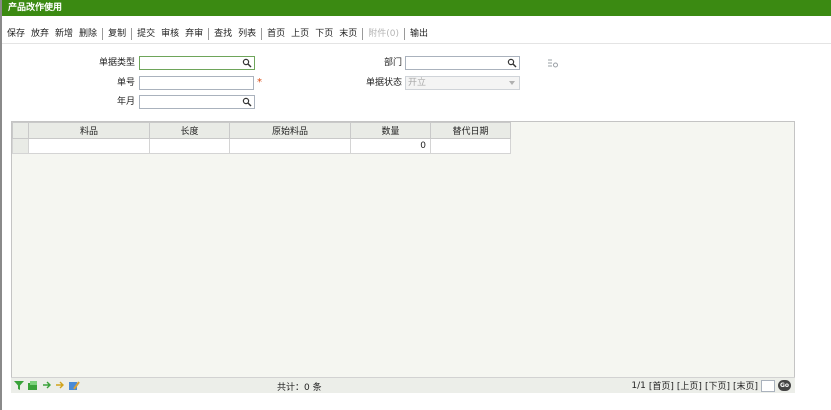  Describe the element at coordinates (170, 34) in the screenshot. I see `toolbar-button: 审核` at that location.